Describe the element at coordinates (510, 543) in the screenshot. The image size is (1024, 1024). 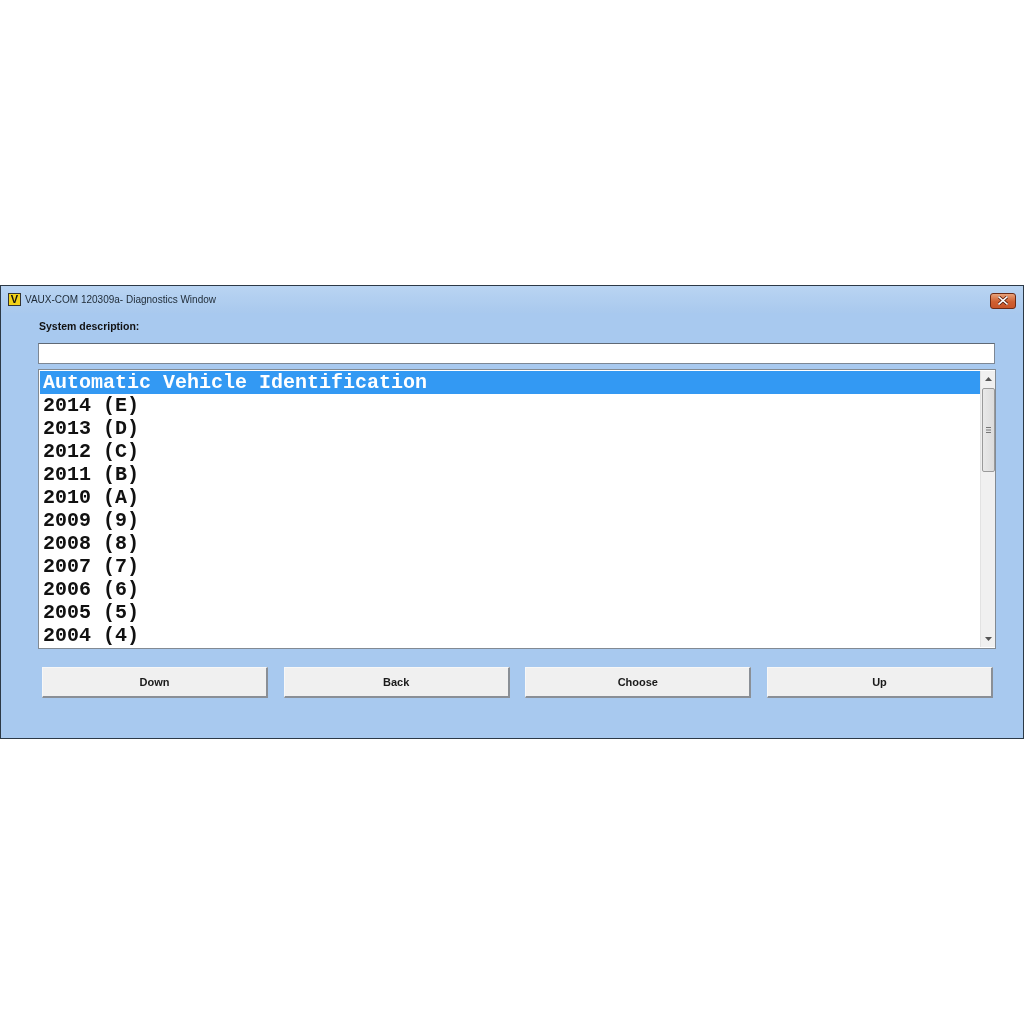
I see `list-item: 2008 (8)` at that location.